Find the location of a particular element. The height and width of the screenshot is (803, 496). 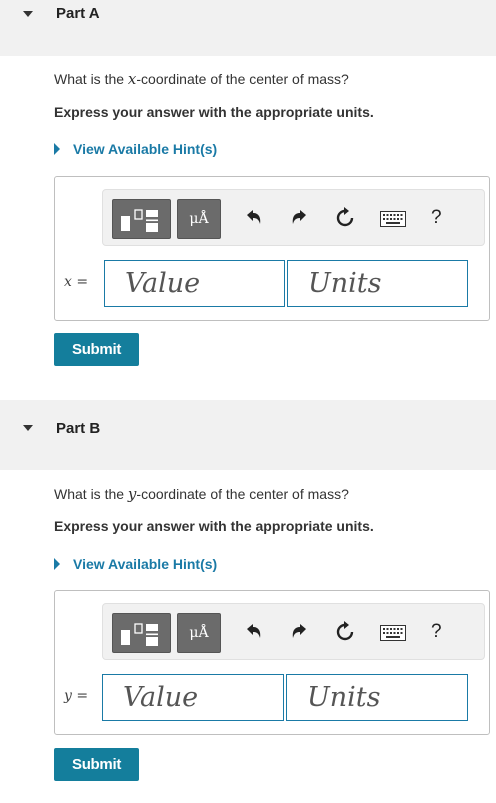

part-b-title: Part B is located at coordinates (78, 428).